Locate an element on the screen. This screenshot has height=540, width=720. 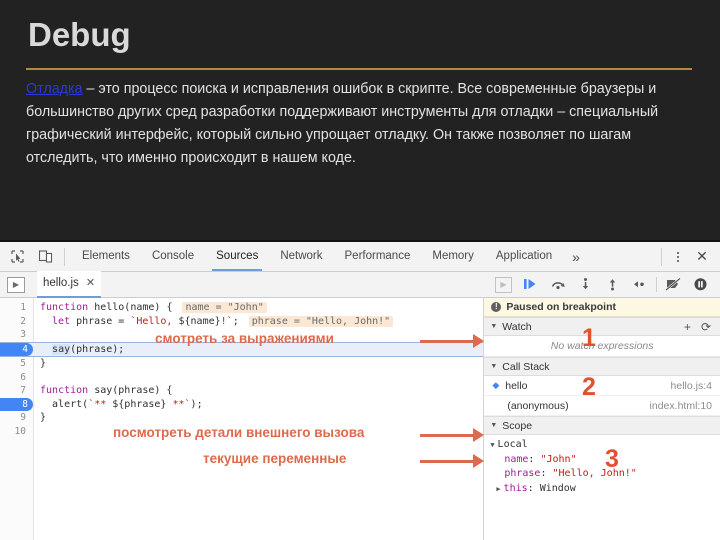
step-out-of-current-function-icon is located at coordinates (612, 285).